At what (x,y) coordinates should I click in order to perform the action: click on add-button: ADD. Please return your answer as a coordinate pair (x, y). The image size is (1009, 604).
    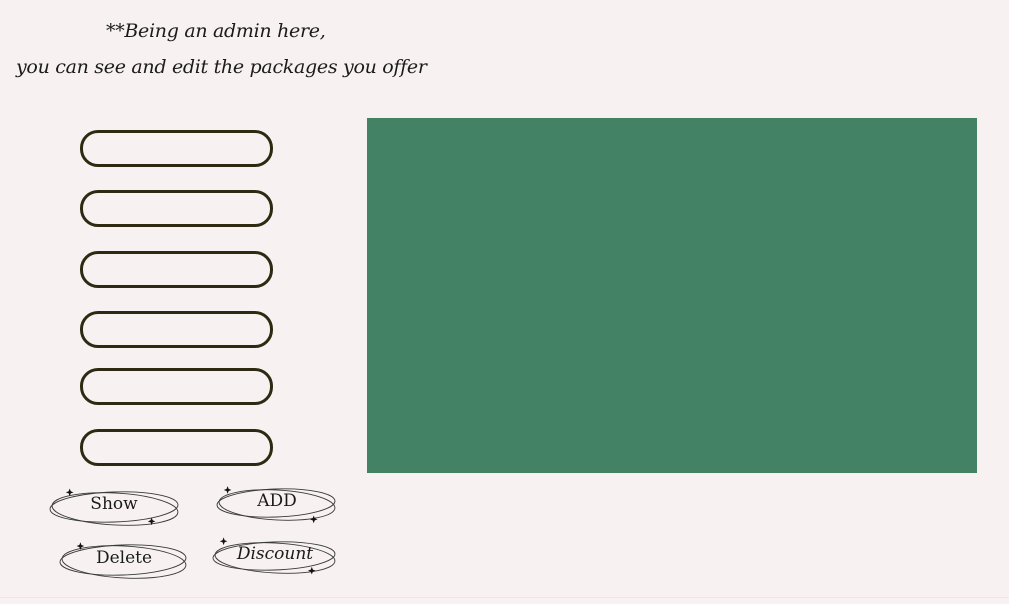
    Looking at the image, I should click on (277, 505).